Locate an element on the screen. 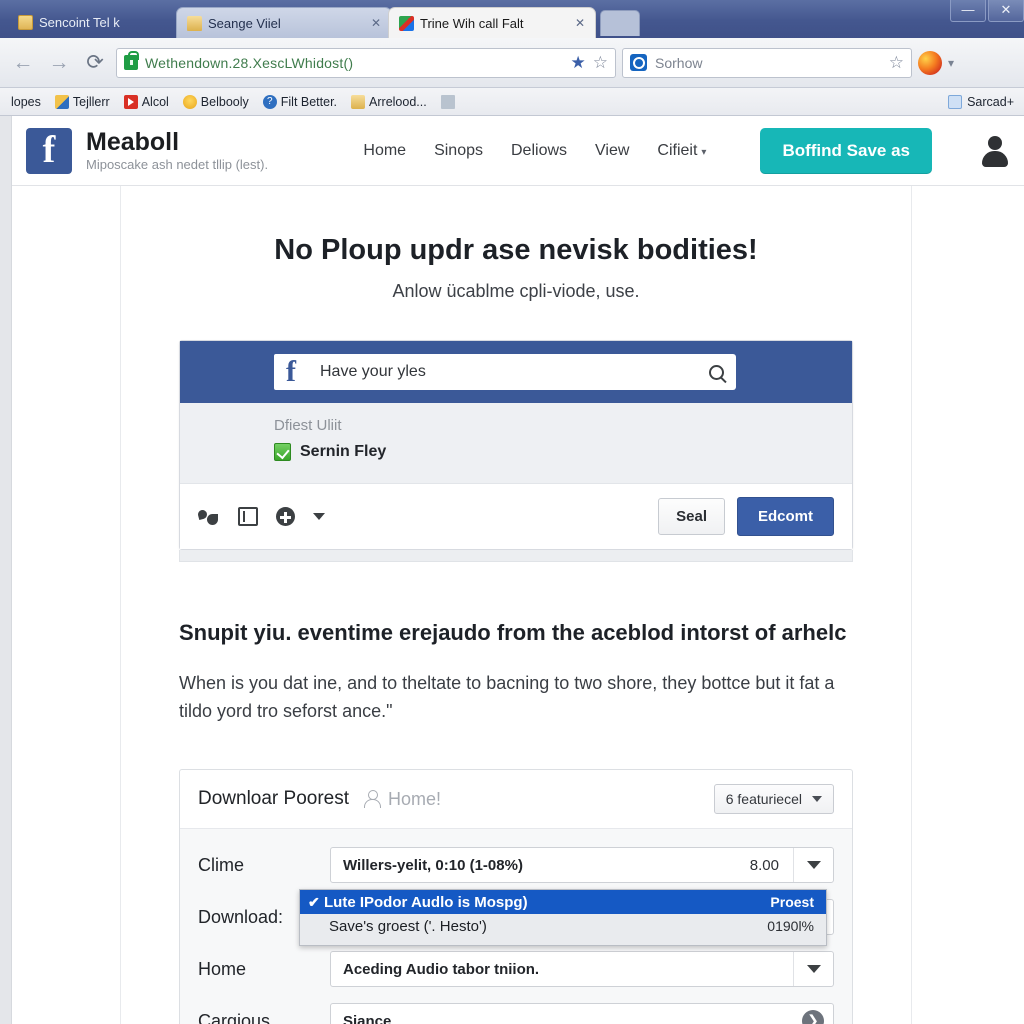 The image size is (1024, 1024). brand-tagline: Miposcake ash nedet tllip (lest). is located at coordinates (177, 165).